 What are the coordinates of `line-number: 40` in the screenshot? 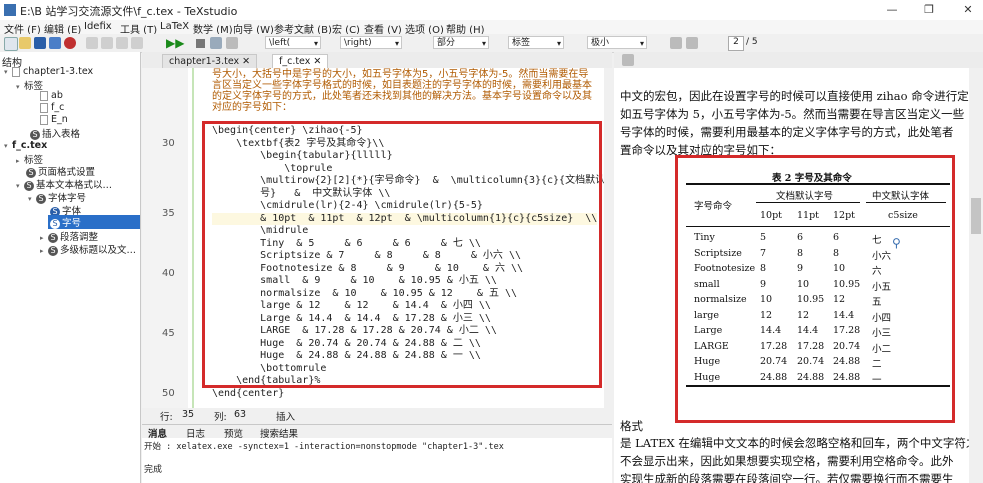 It's located at (168, 273).